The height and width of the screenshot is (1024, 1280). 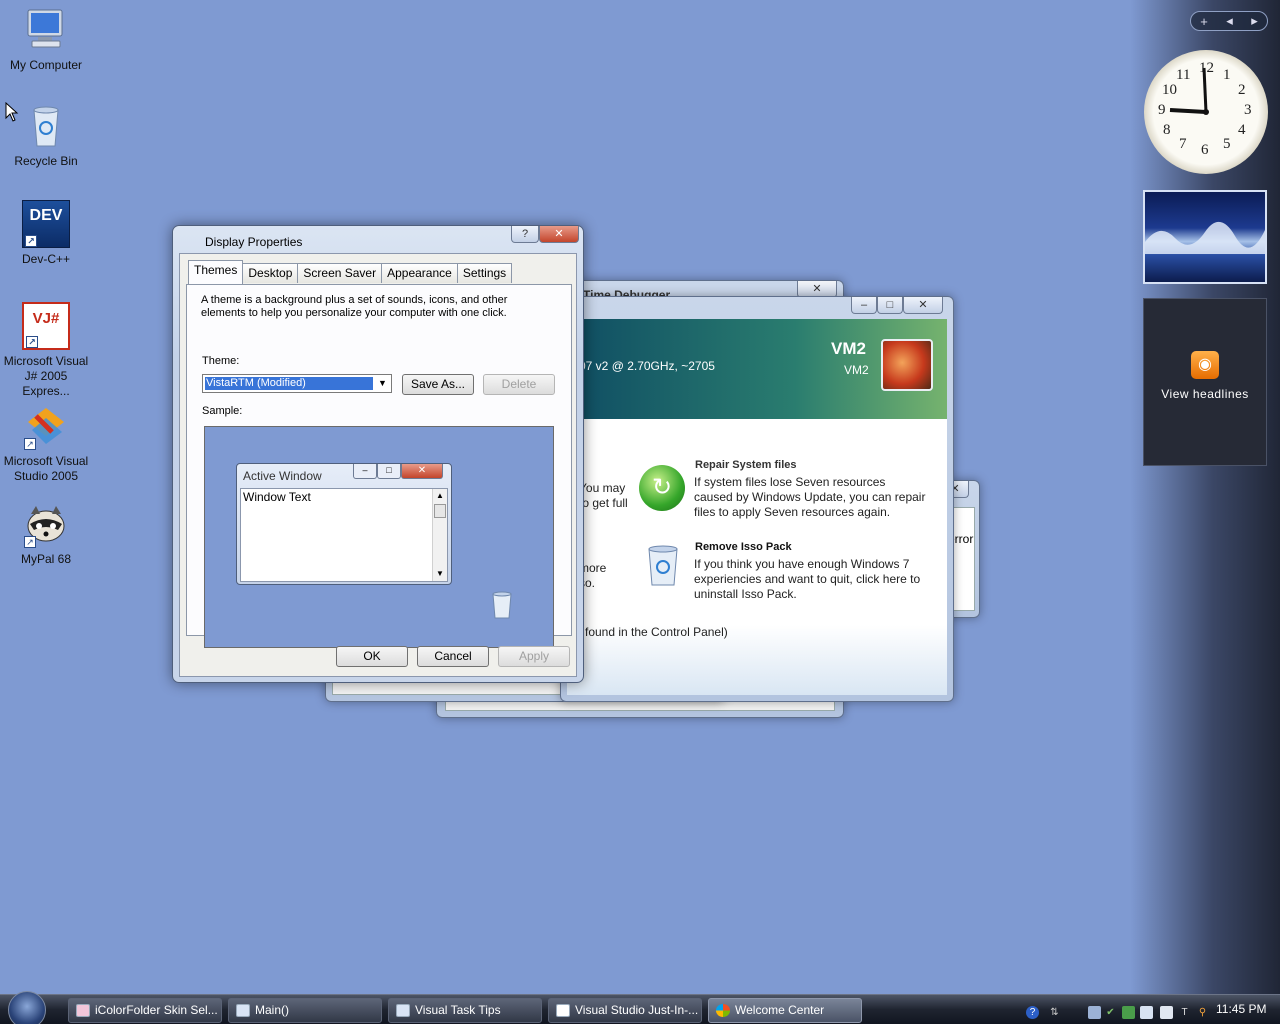 I want to click on taskbar-button-label: Welcome Center, so click(x=780, y=1010).